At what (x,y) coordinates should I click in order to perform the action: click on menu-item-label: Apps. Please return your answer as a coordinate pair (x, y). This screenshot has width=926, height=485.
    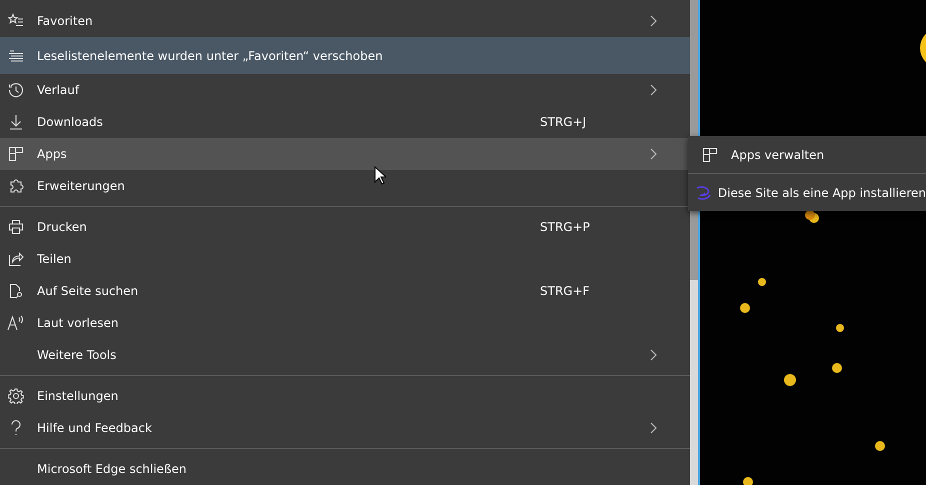
    Looking at the image, I should click on (52, 154).